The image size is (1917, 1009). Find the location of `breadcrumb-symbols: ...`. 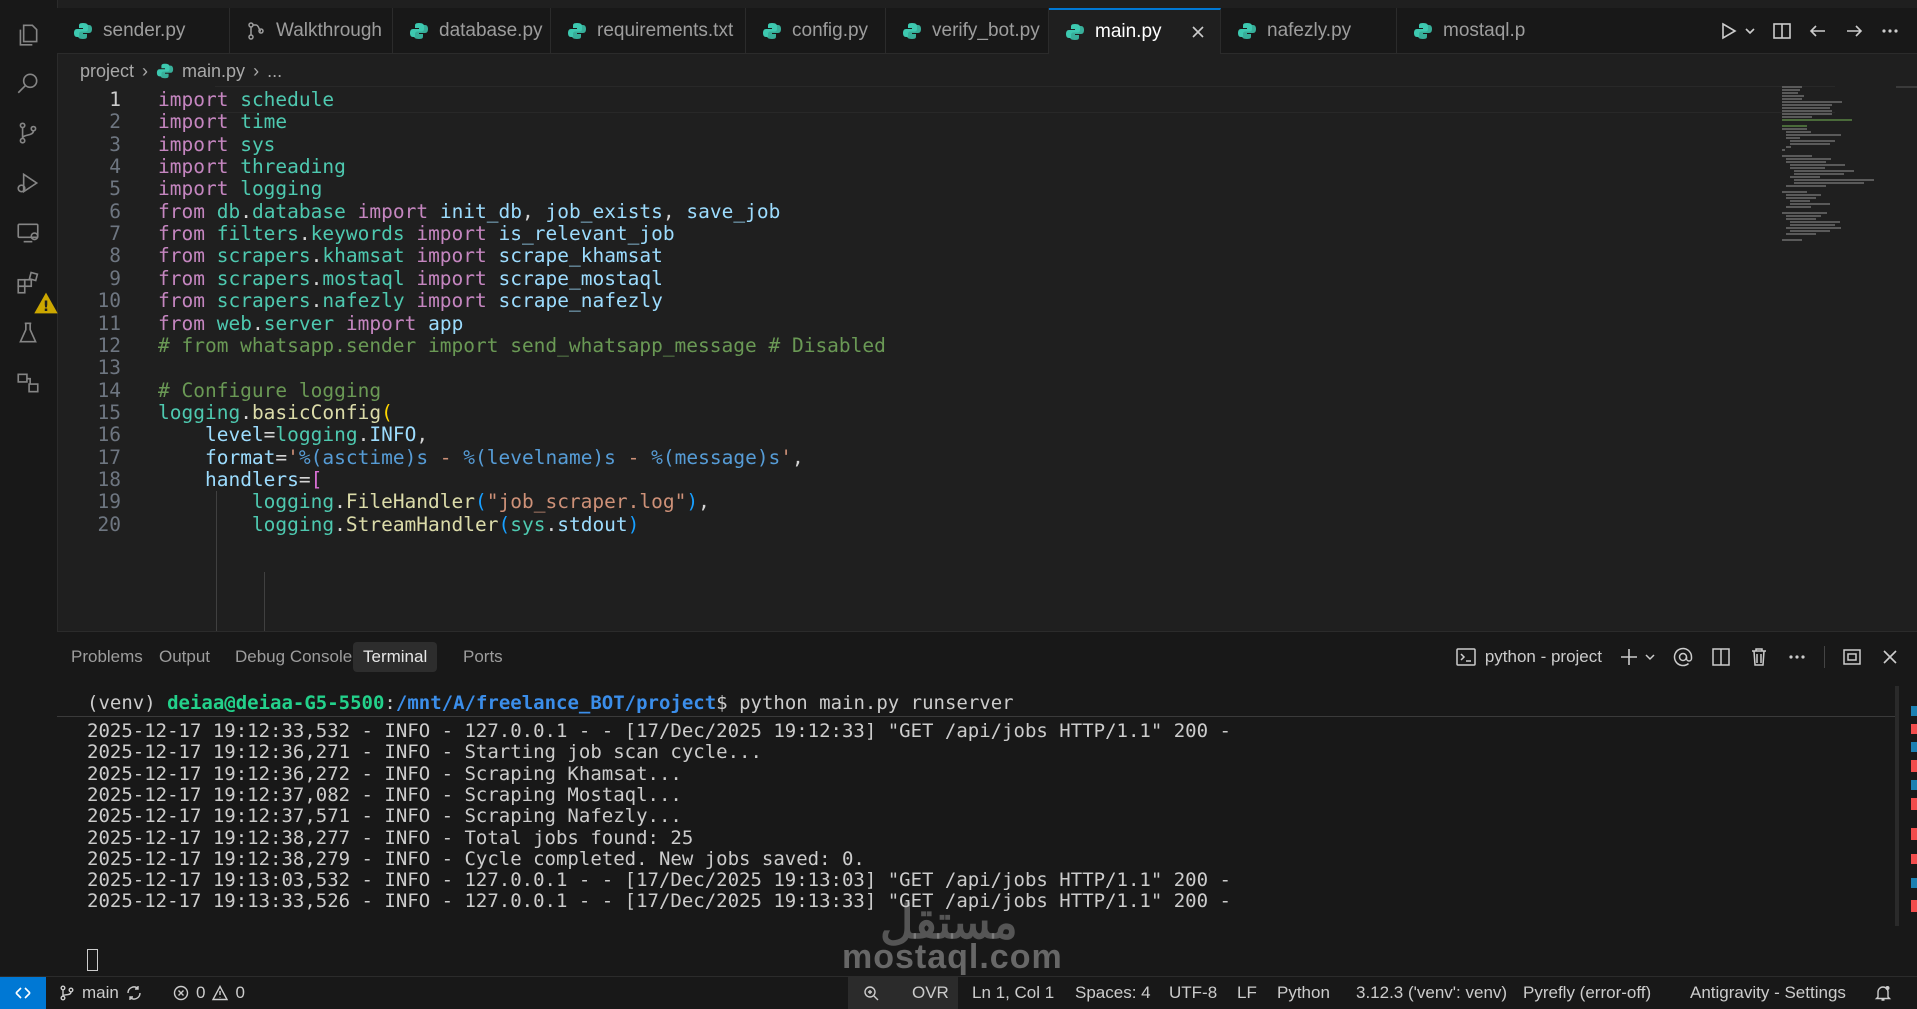

breadcrumb-symbols: ... is located at coordinates (274, 71).